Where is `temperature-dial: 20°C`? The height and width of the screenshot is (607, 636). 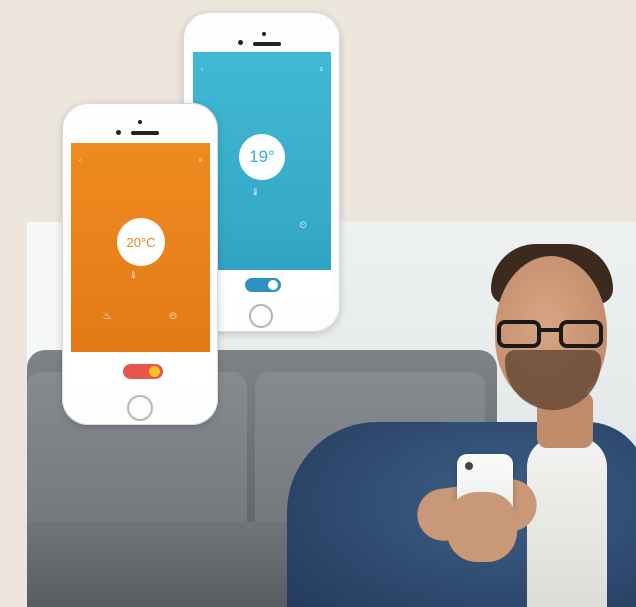 temperature-dial: 20°C is located at coordinates (141, 242).